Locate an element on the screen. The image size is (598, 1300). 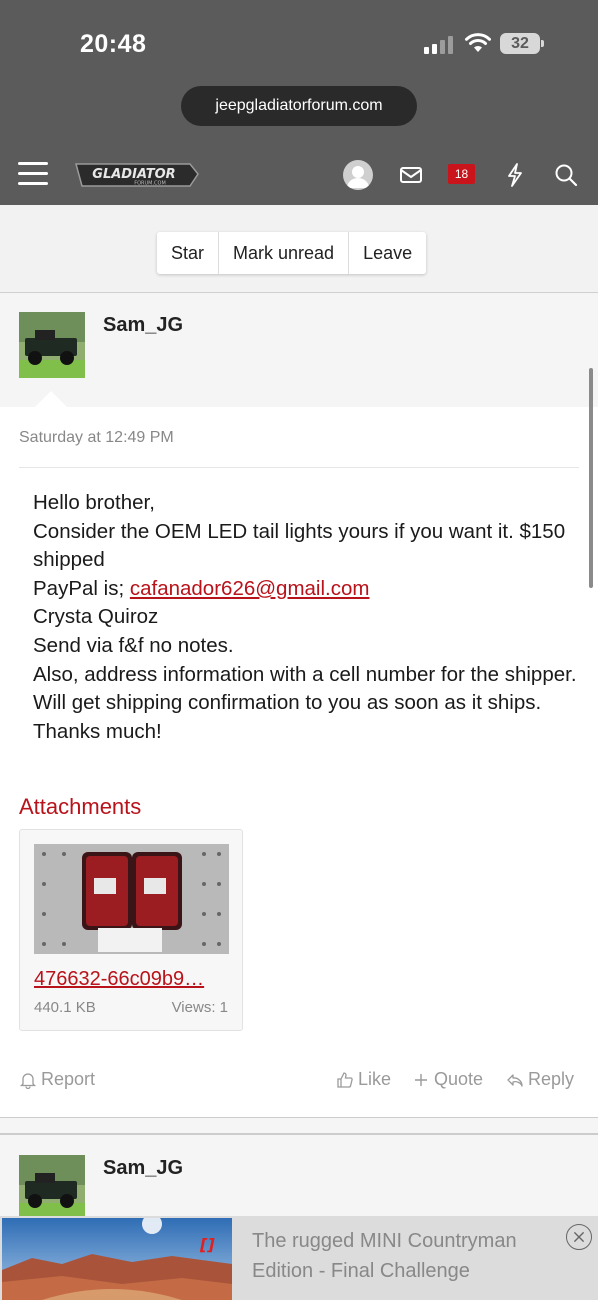
star-button: Star is located at coordinates (188, 253).